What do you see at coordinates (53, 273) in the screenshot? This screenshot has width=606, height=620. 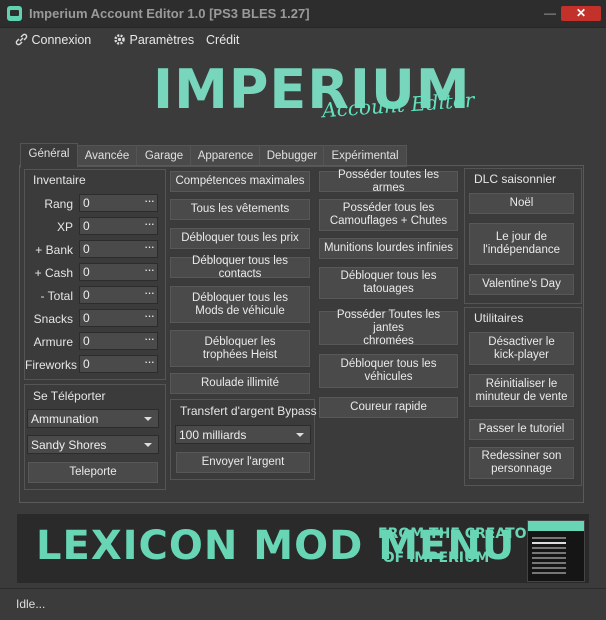 I see `field-label: + Cash` at bounding box center [53, 273].